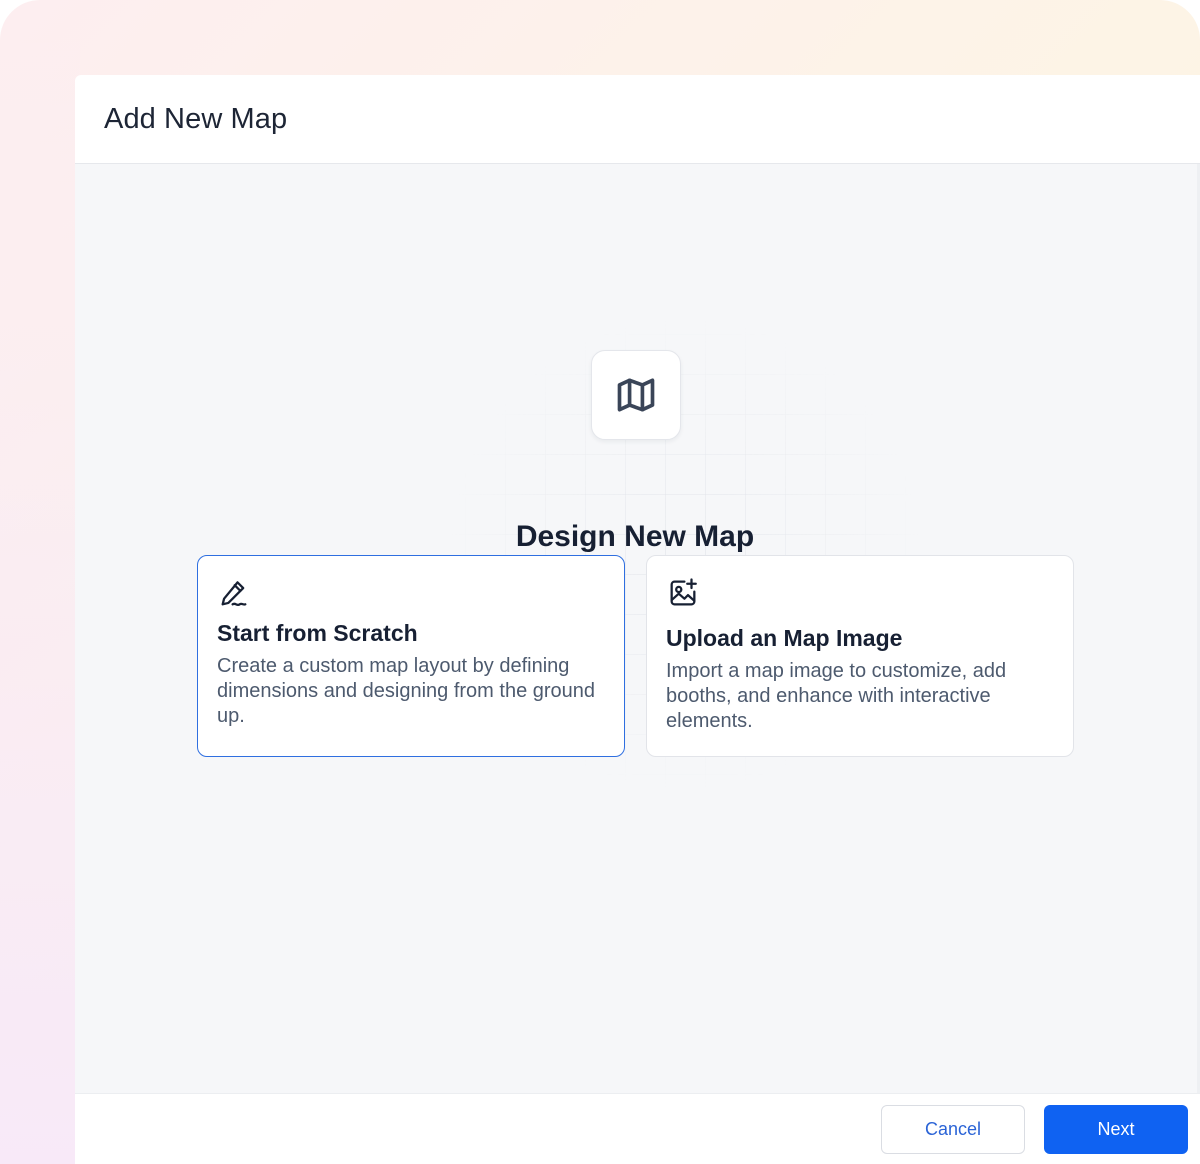 This screenshot has width=1200, height=1164. I want to click on option-title: Upload an Map Image, so click(784, 638).